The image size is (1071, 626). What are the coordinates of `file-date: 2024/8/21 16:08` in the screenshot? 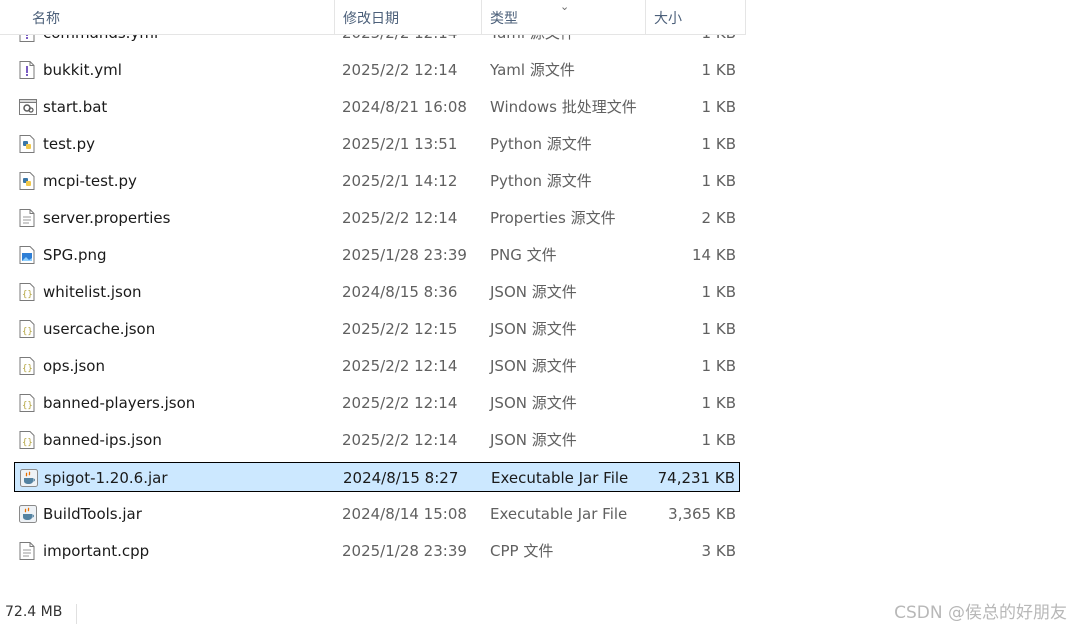 It's located at (404, 107).